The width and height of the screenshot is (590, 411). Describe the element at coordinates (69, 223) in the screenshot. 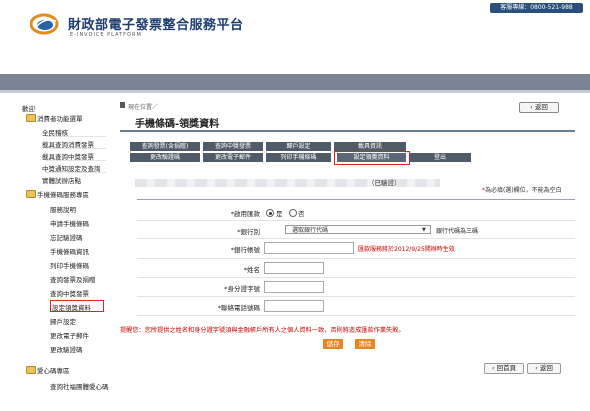

I see `sidebar-item-apply-barcode: 申請手機條碼` at that location.